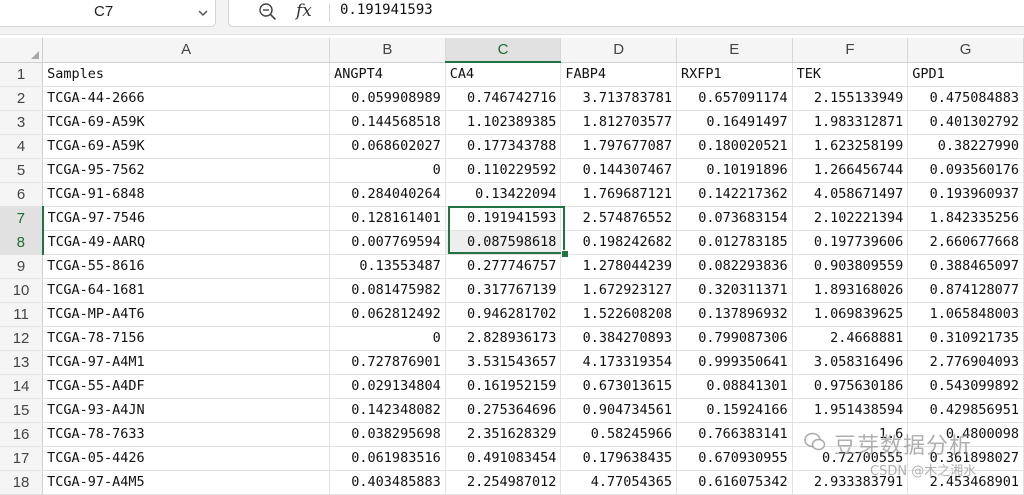 Image resolution: width=1024 pixels, height=495 pixels. Describe the element at coordinates (268, 12) in the screenshot. I see `zoom-out-icon` at that location.